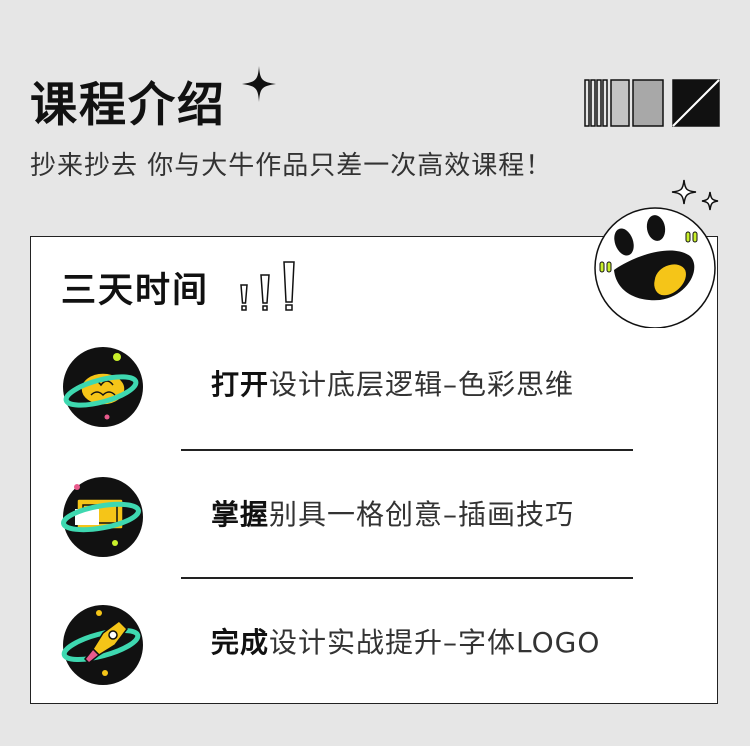  What do you see at coordinates (656, 253) in the screenshot?
I see `excited-face-icon` at bounding box center [656, 253].